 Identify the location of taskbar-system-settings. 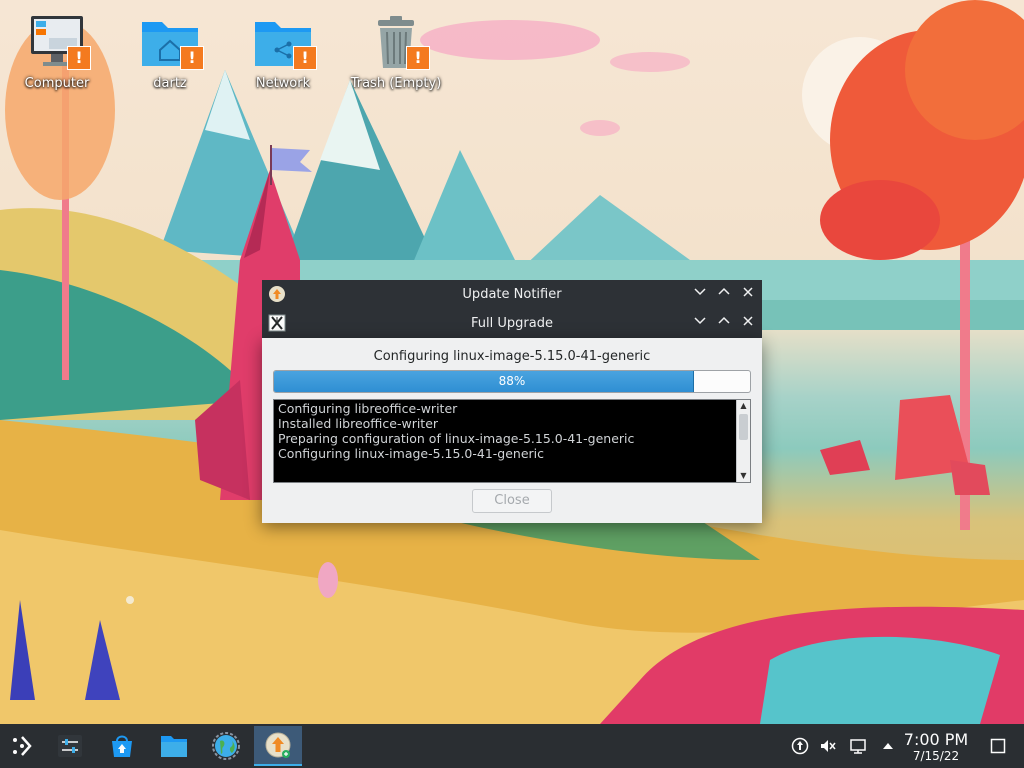
(70, 746).